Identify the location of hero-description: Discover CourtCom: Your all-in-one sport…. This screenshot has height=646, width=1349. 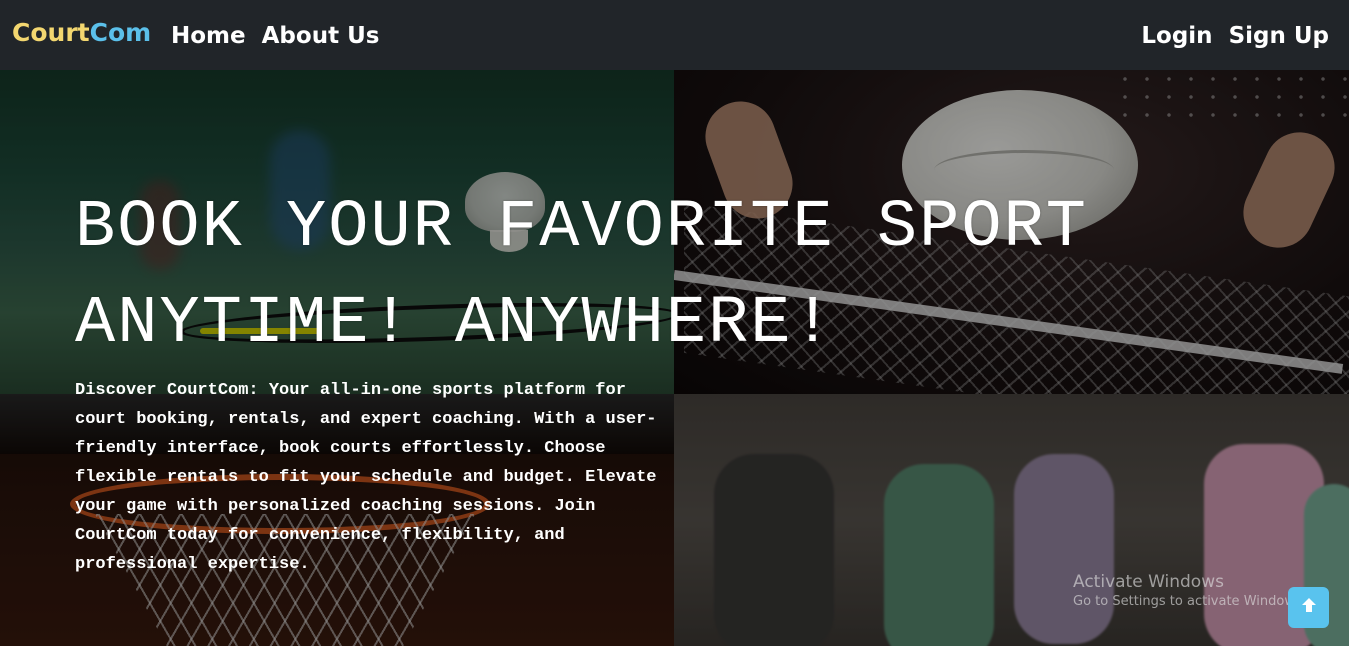
(366, 477).